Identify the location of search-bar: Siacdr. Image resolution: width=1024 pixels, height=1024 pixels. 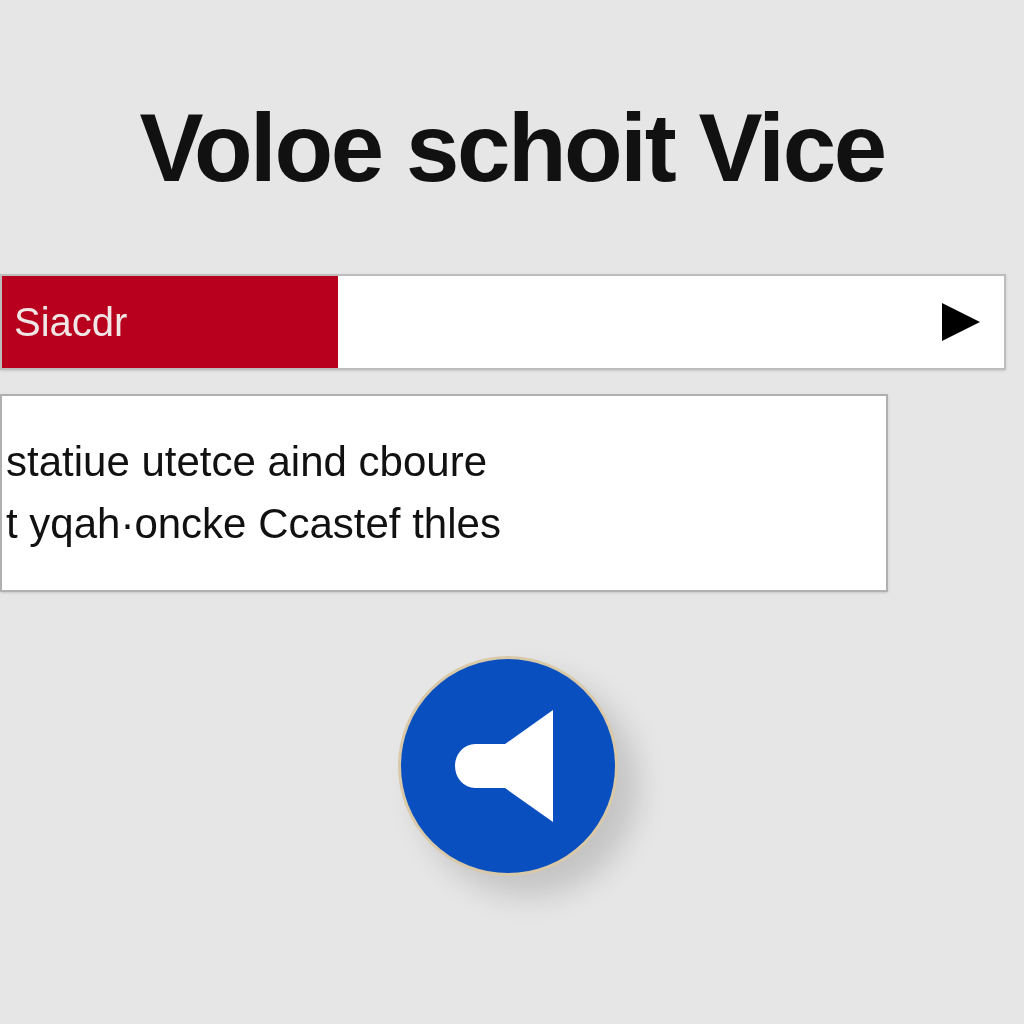
(503, 322).